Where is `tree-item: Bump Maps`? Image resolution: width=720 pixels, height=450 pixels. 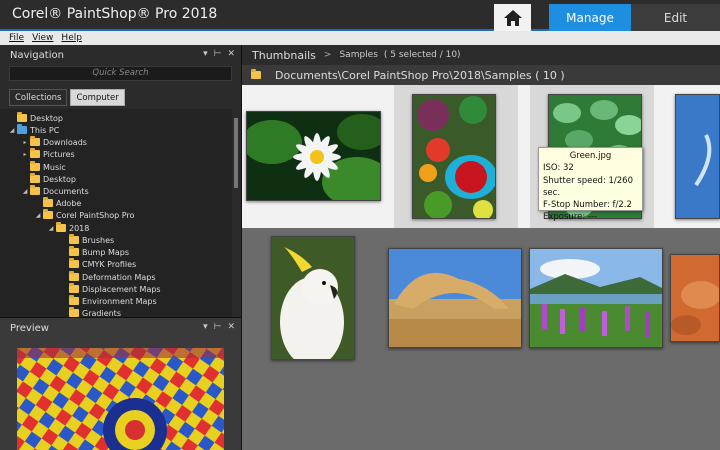 tree-item: Bump Maps is located at coordinates (94, 252).